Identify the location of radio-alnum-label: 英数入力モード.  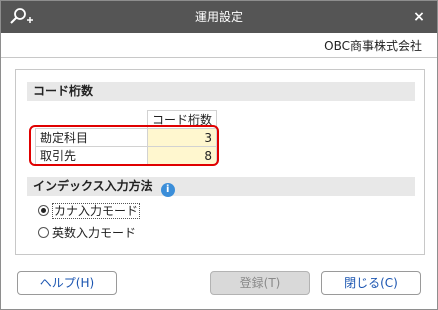
(94, 233).